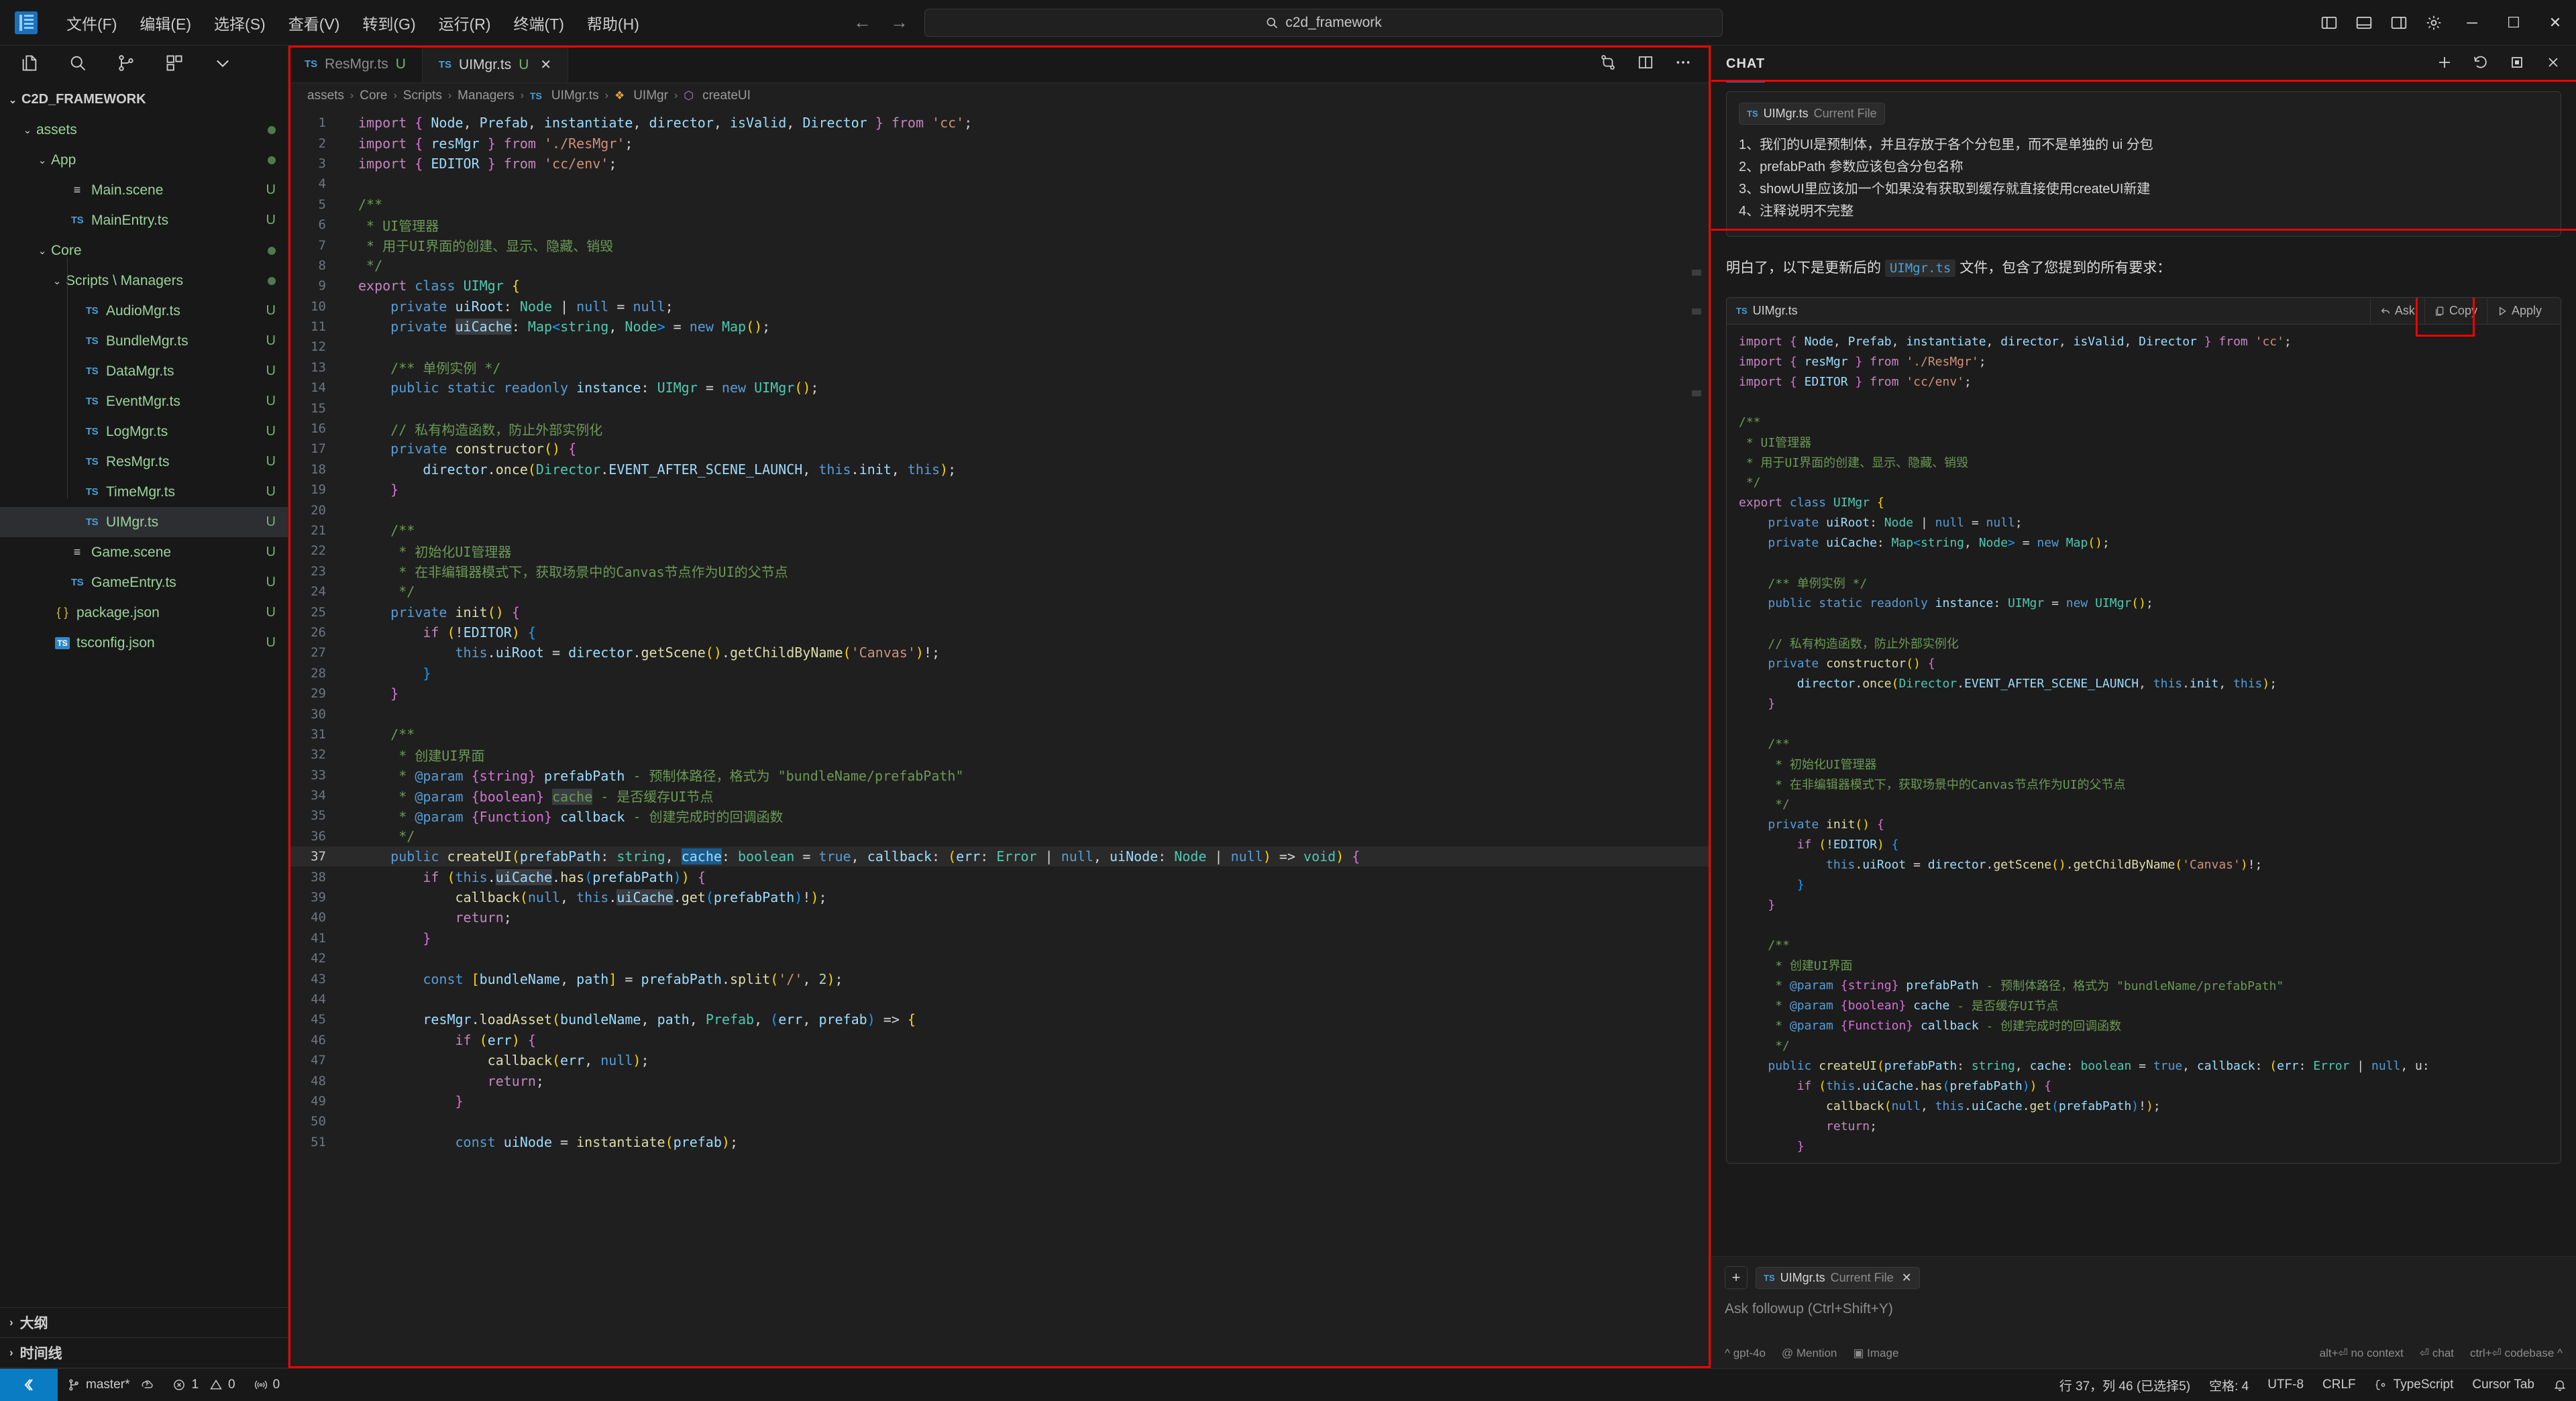 This screenshot has width=2576, height=1401. What do you see at coordinates (2517, 64) in the screenshot?
I see `expand-icon` at bounding box center [2517, 64].